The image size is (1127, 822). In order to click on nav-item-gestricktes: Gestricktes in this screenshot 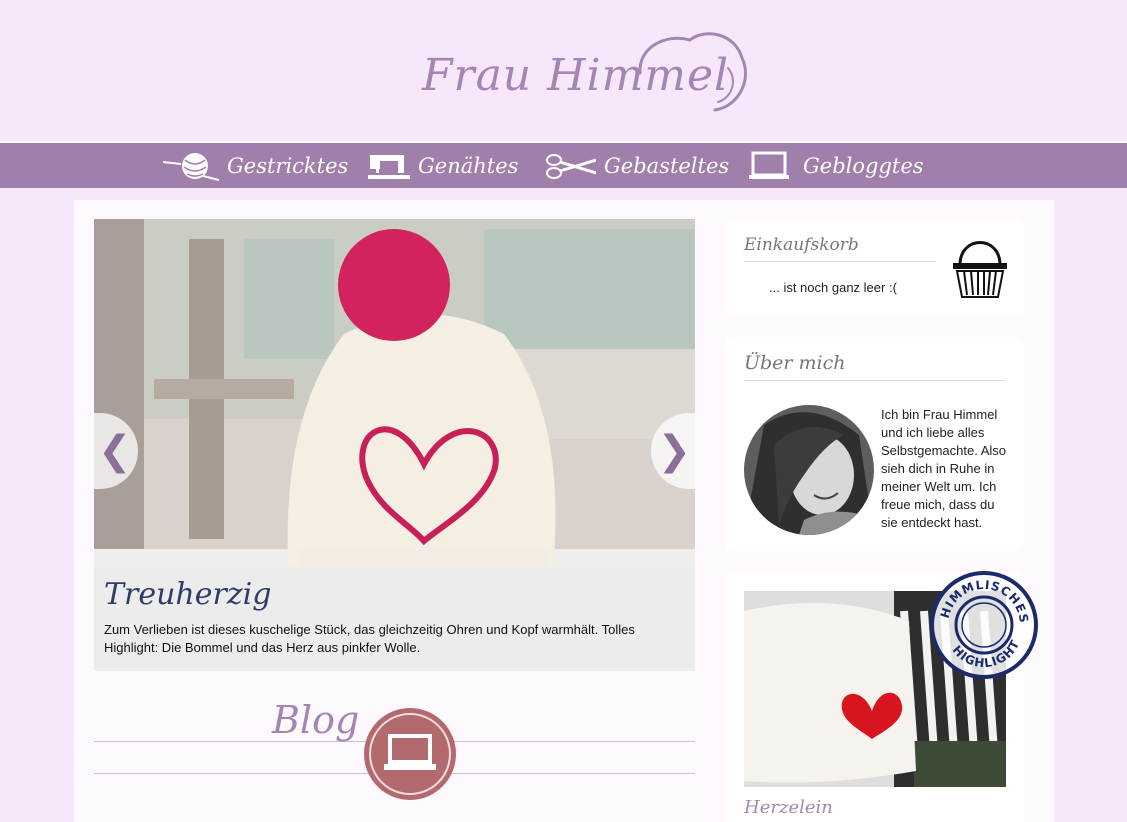, I will do `click(255, 165)`.